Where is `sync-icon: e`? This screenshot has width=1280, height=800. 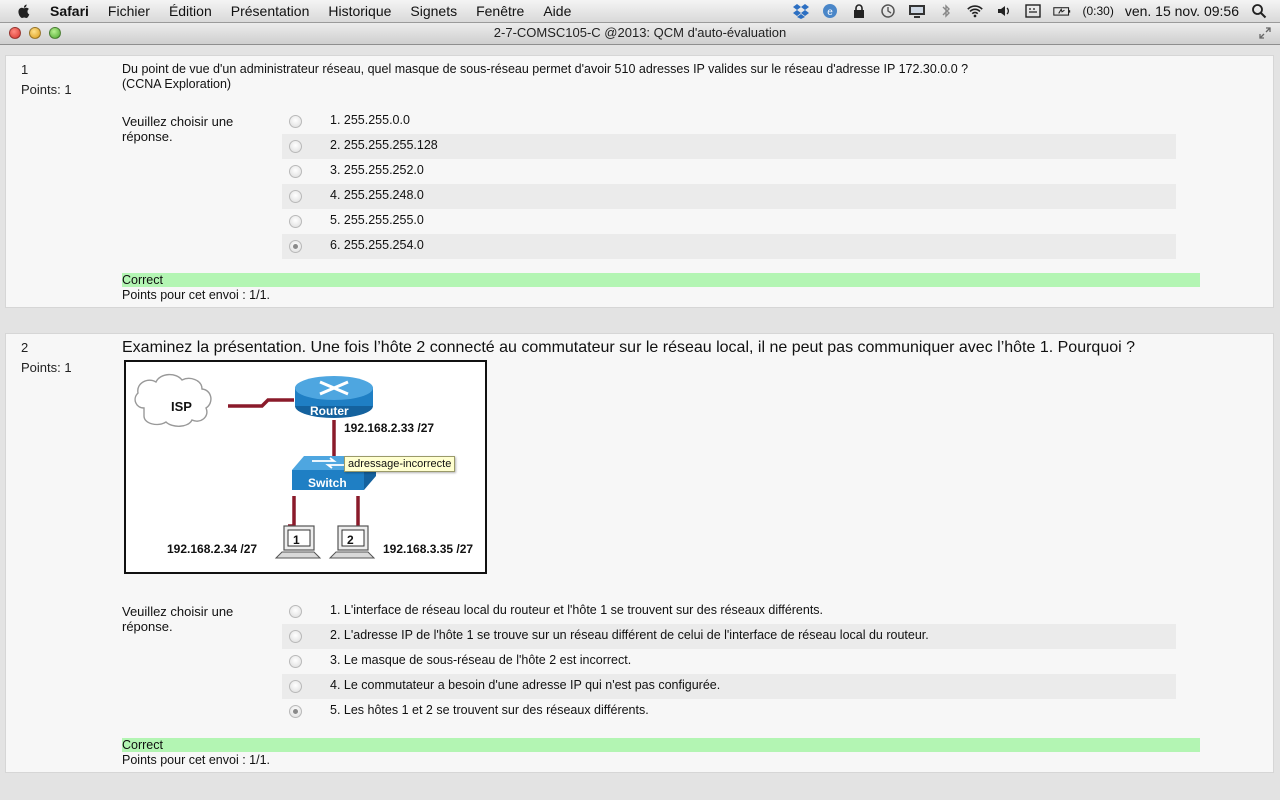
sync-icon: e is located at coordinates (830, 11).